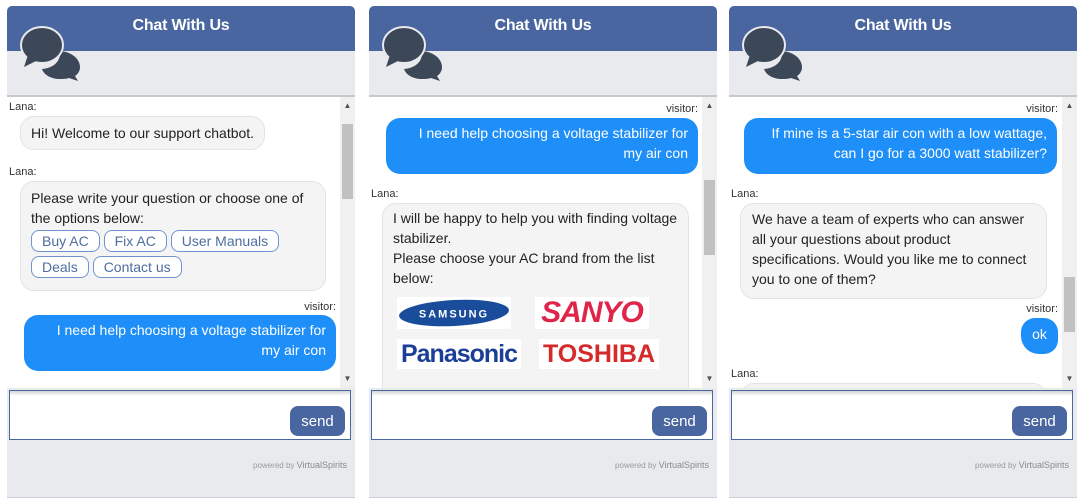  Describe the element at coordinates (143, 133) in the screenshot. I see `bot-message: Hi! Welcome to our support chatbot.` at that location.